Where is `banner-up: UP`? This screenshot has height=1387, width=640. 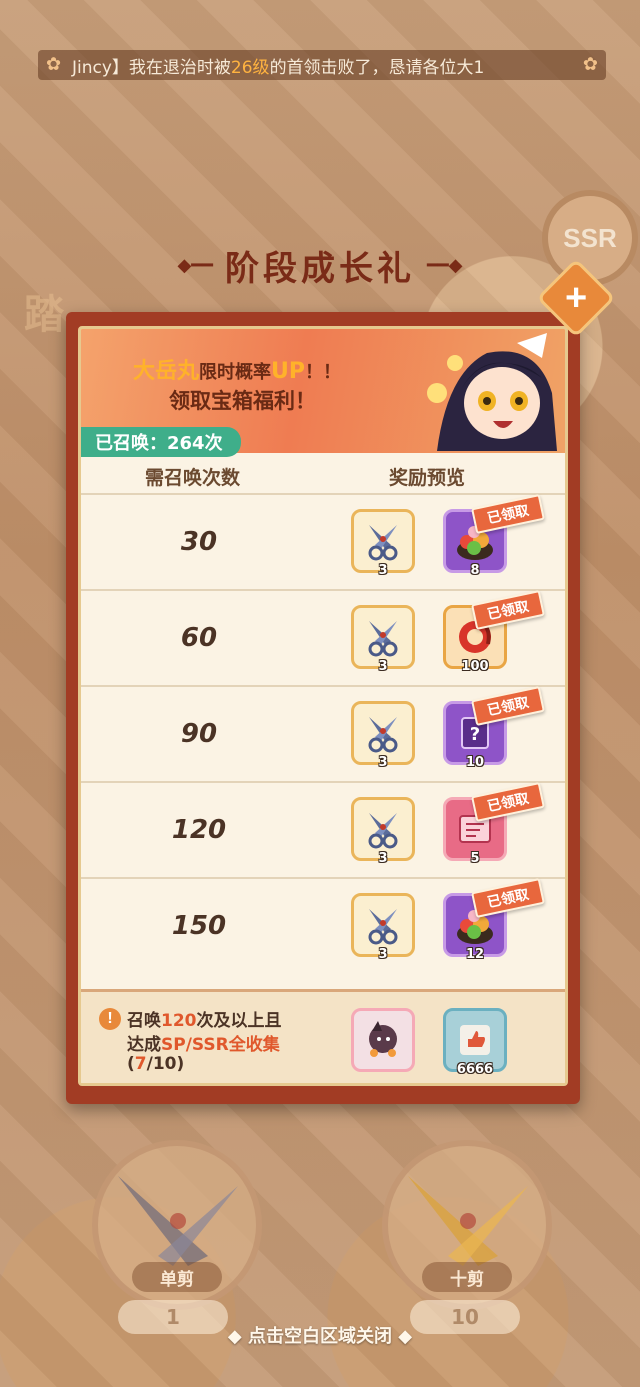 banner-up: UP is located at coordinates (288, 371).